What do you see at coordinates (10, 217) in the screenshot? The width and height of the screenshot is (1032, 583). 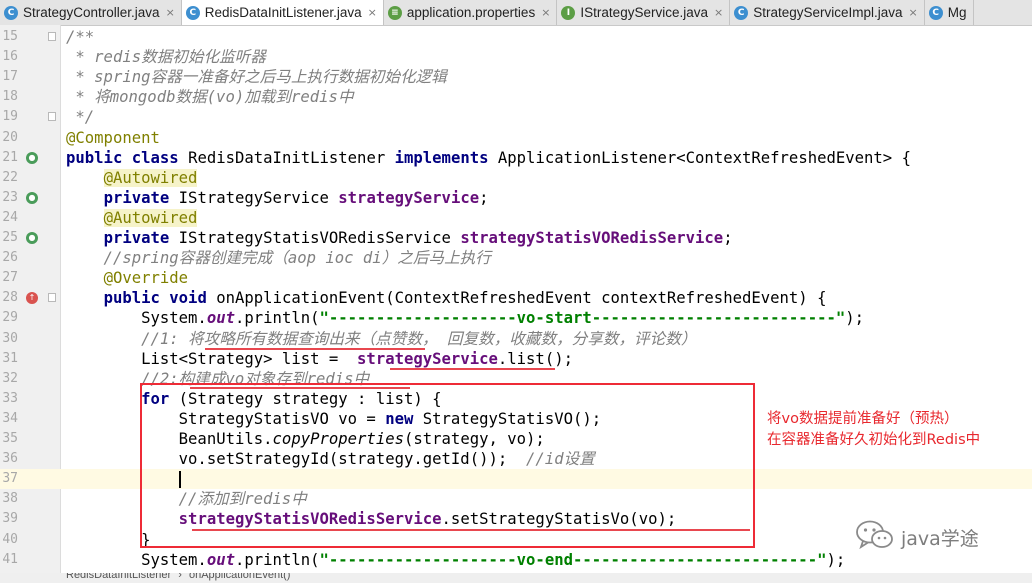 I see `line-number: 24` at bounding box center [10, 217].